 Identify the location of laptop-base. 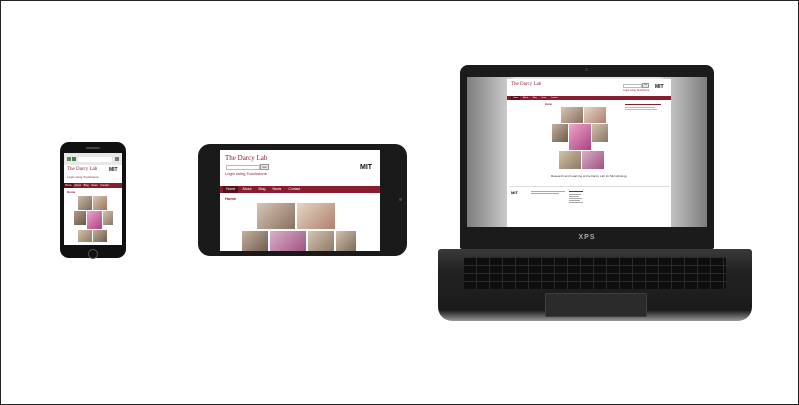
(595, 285).